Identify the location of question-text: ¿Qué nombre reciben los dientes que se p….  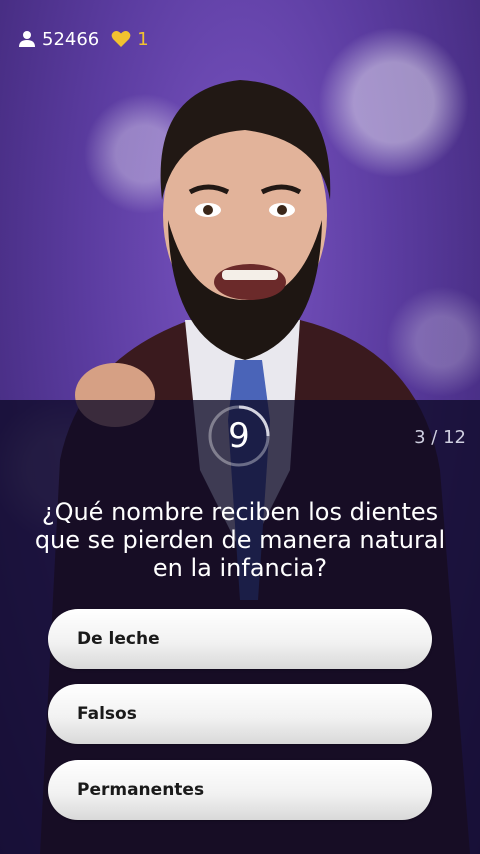
(240, 540).